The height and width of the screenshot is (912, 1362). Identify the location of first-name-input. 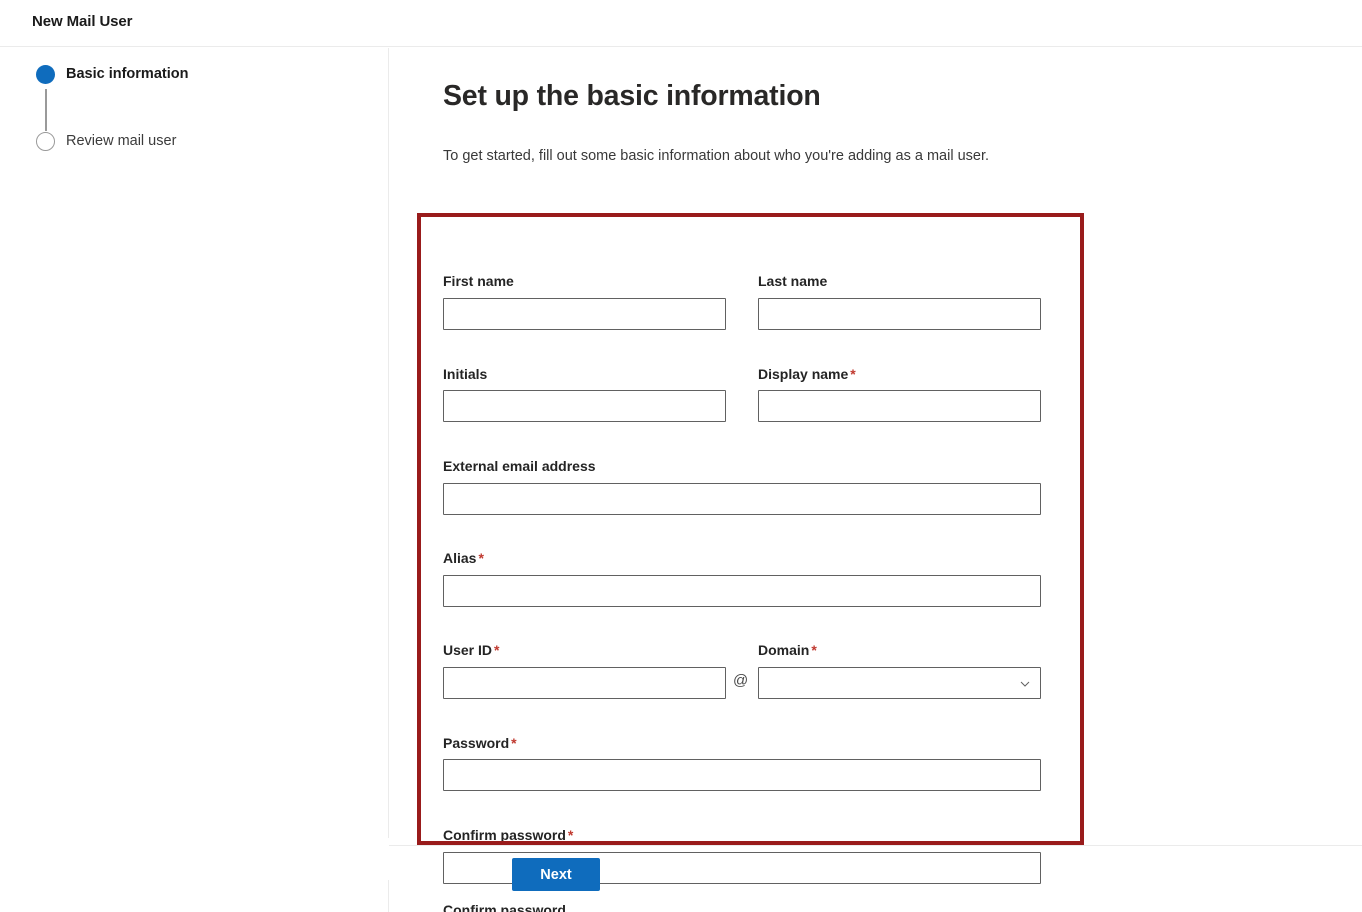
(584, 314).